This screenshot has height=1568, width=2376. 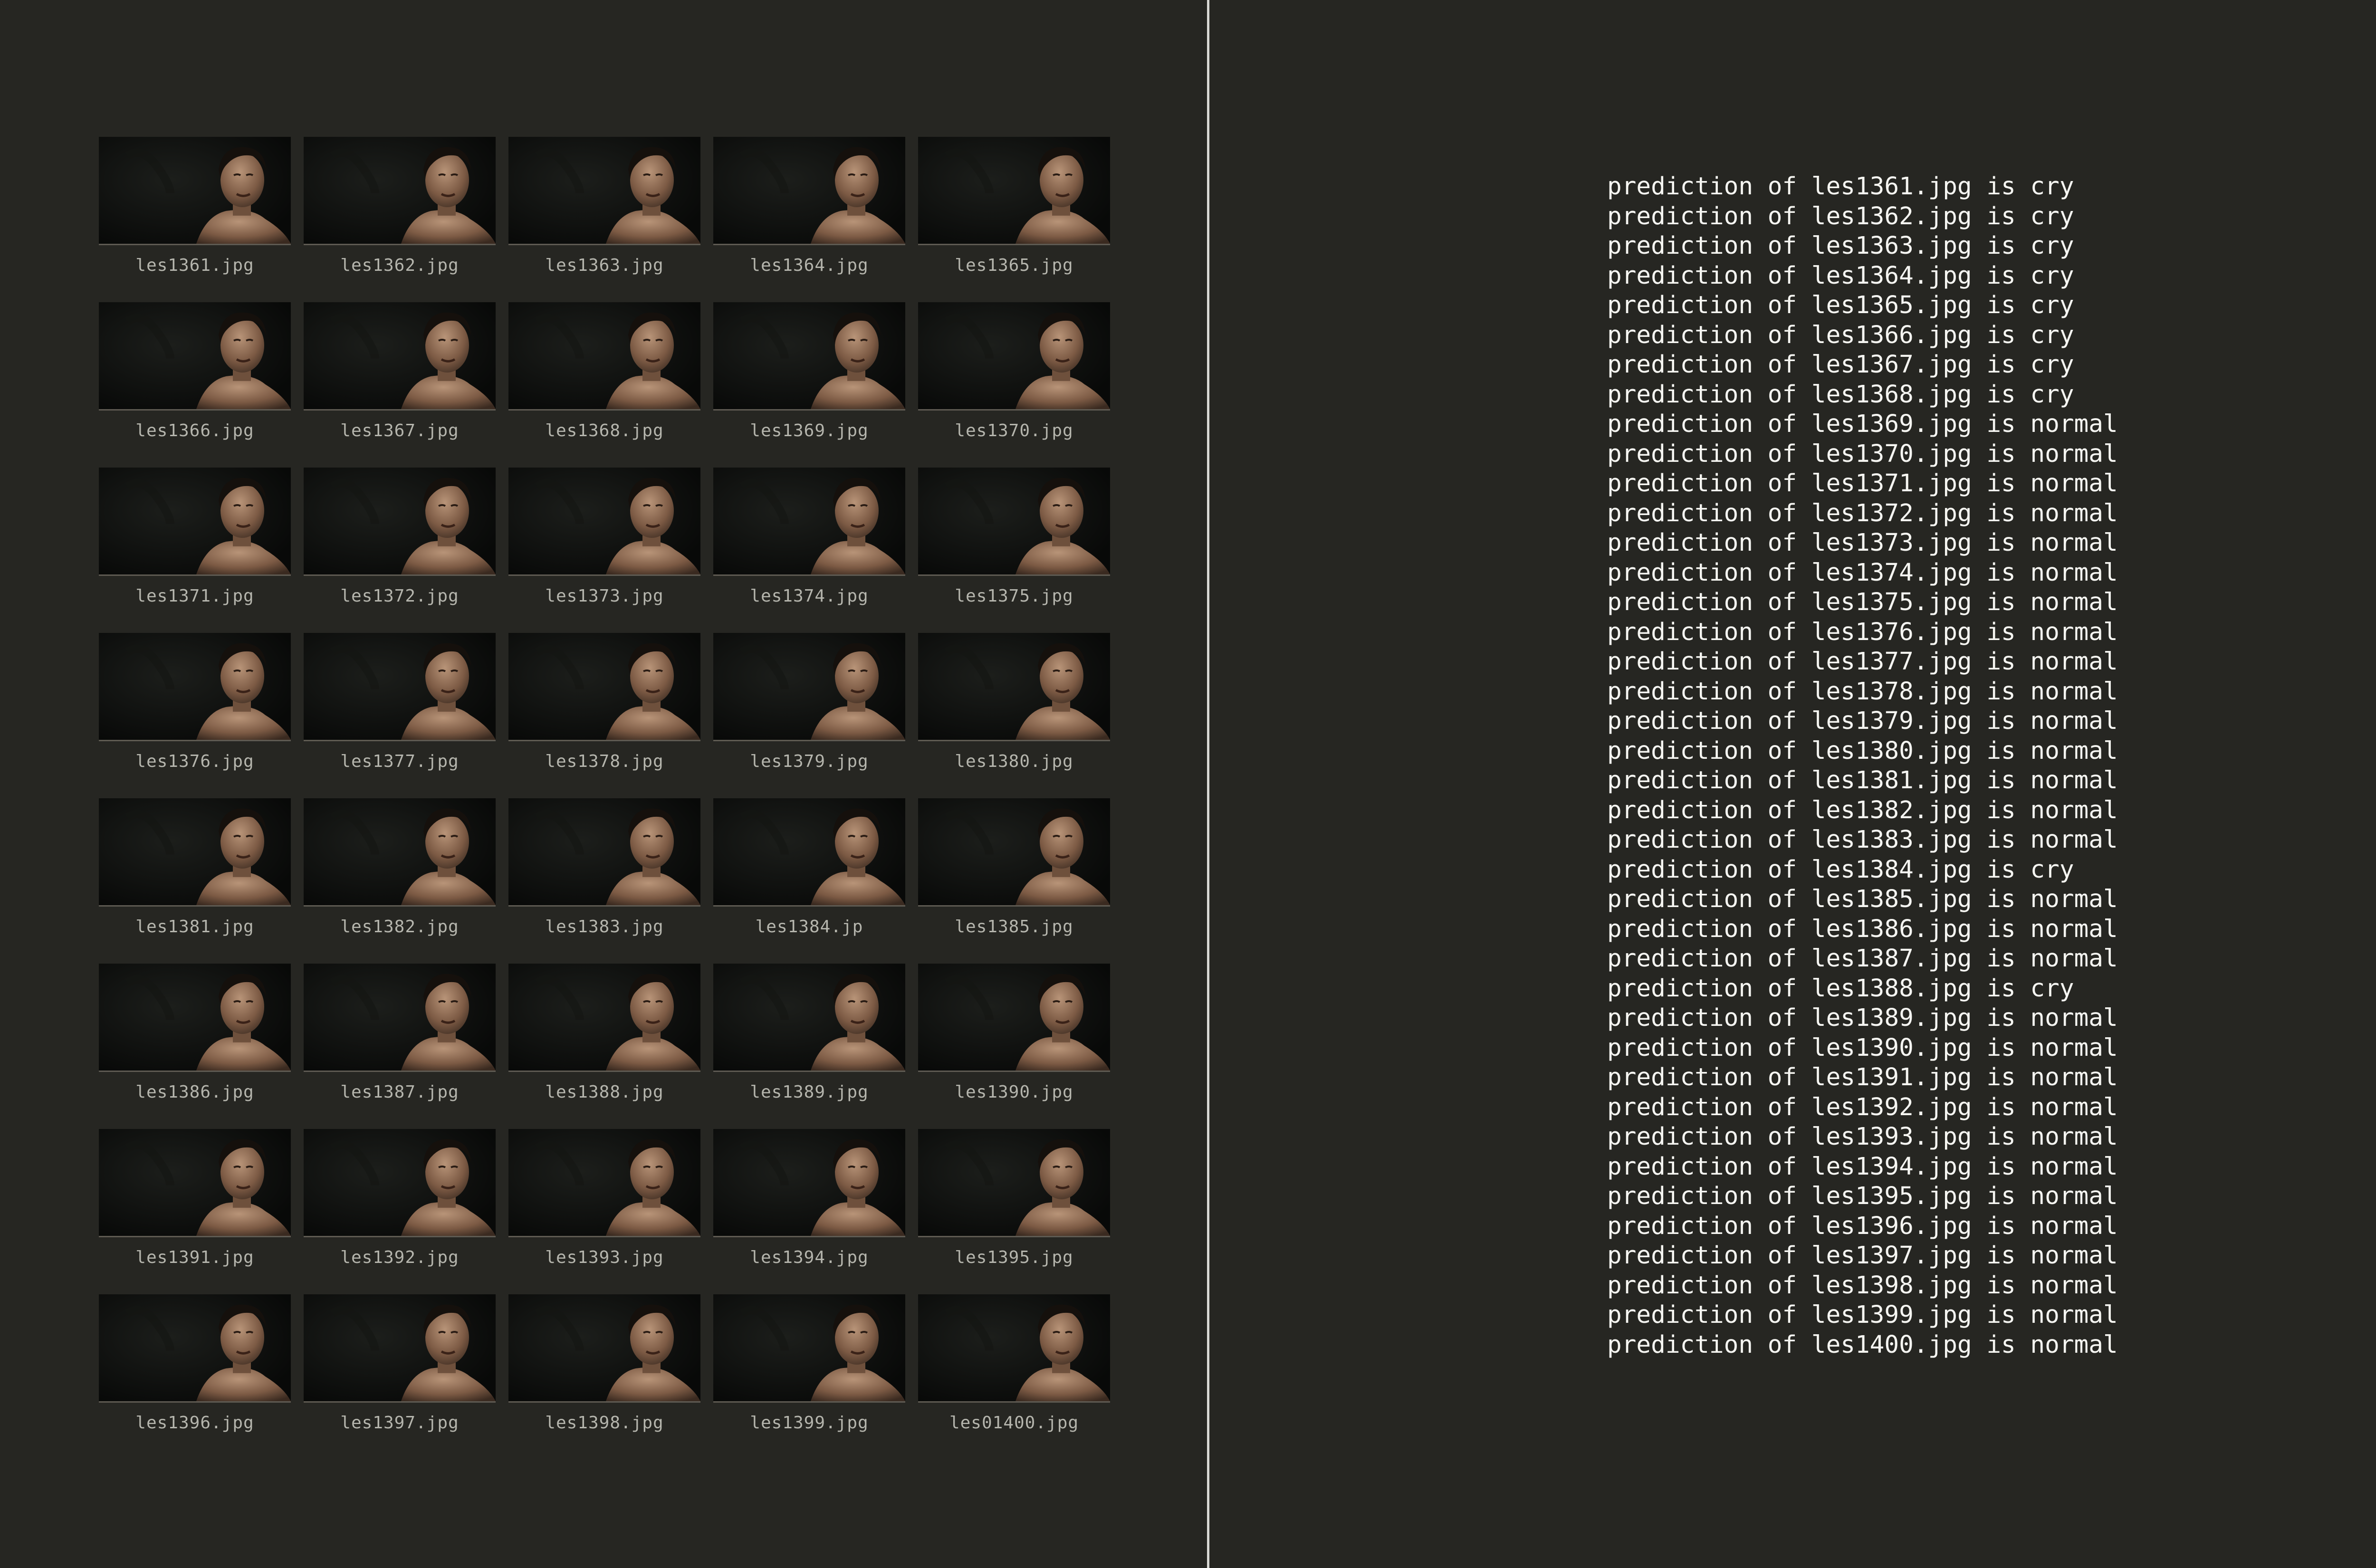 I want to click on image-thumbnail: les1376.jpg, so click(x=195, y=716).